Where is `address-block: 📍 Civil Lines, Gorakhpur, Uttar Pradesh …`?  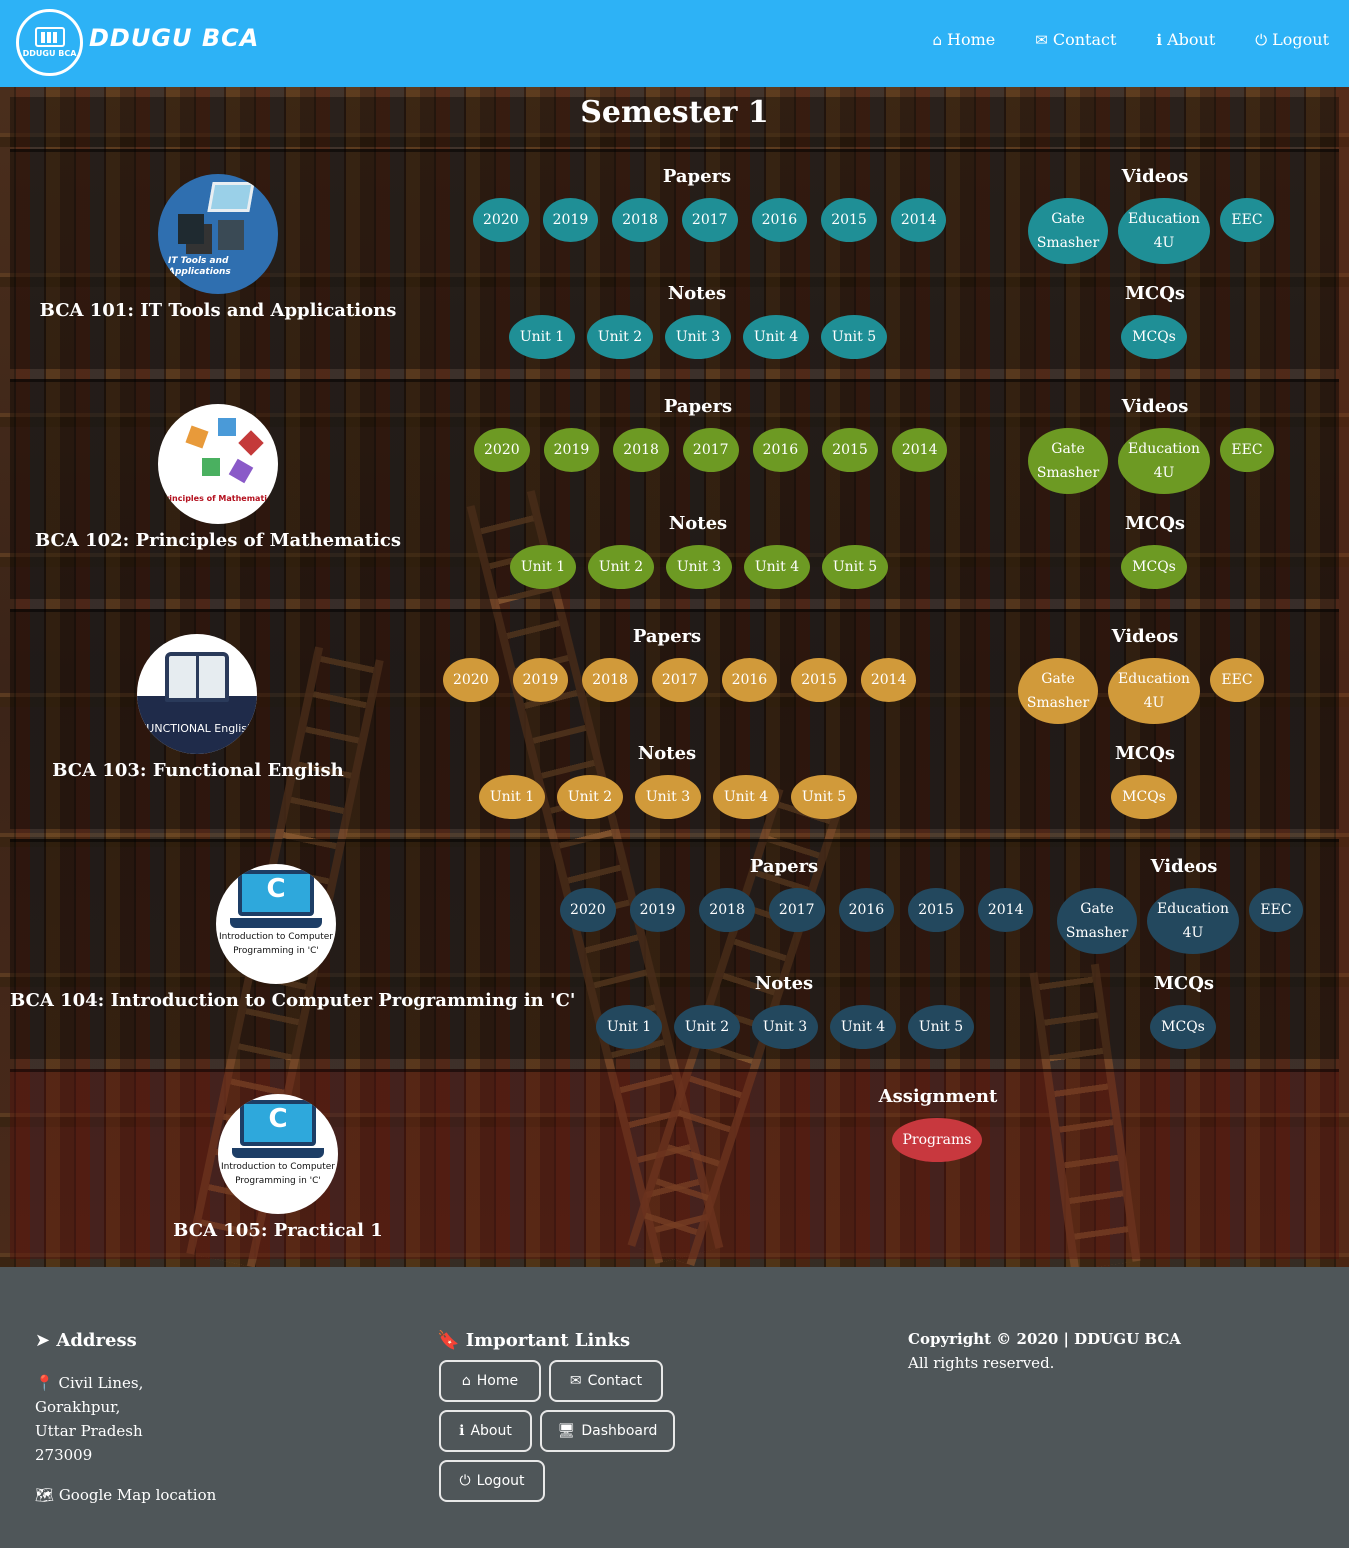
address-block: 📍 Civil Lines, Gorakhpur, Uttar Pradesh … is located at coordinates (89, 1419).